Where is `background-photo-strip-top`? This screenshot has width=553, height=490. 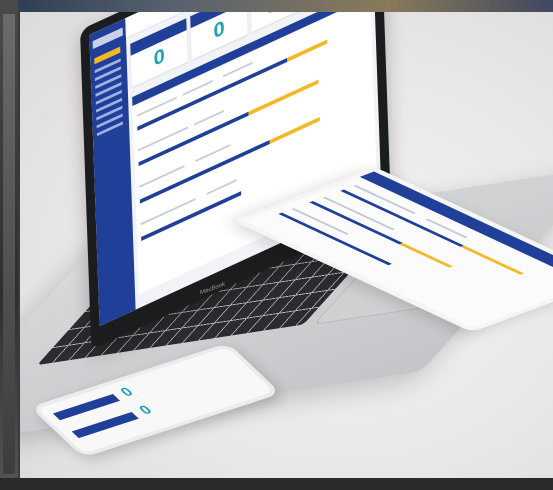 background-photo-strip-top is located at coordinates (276, 6).